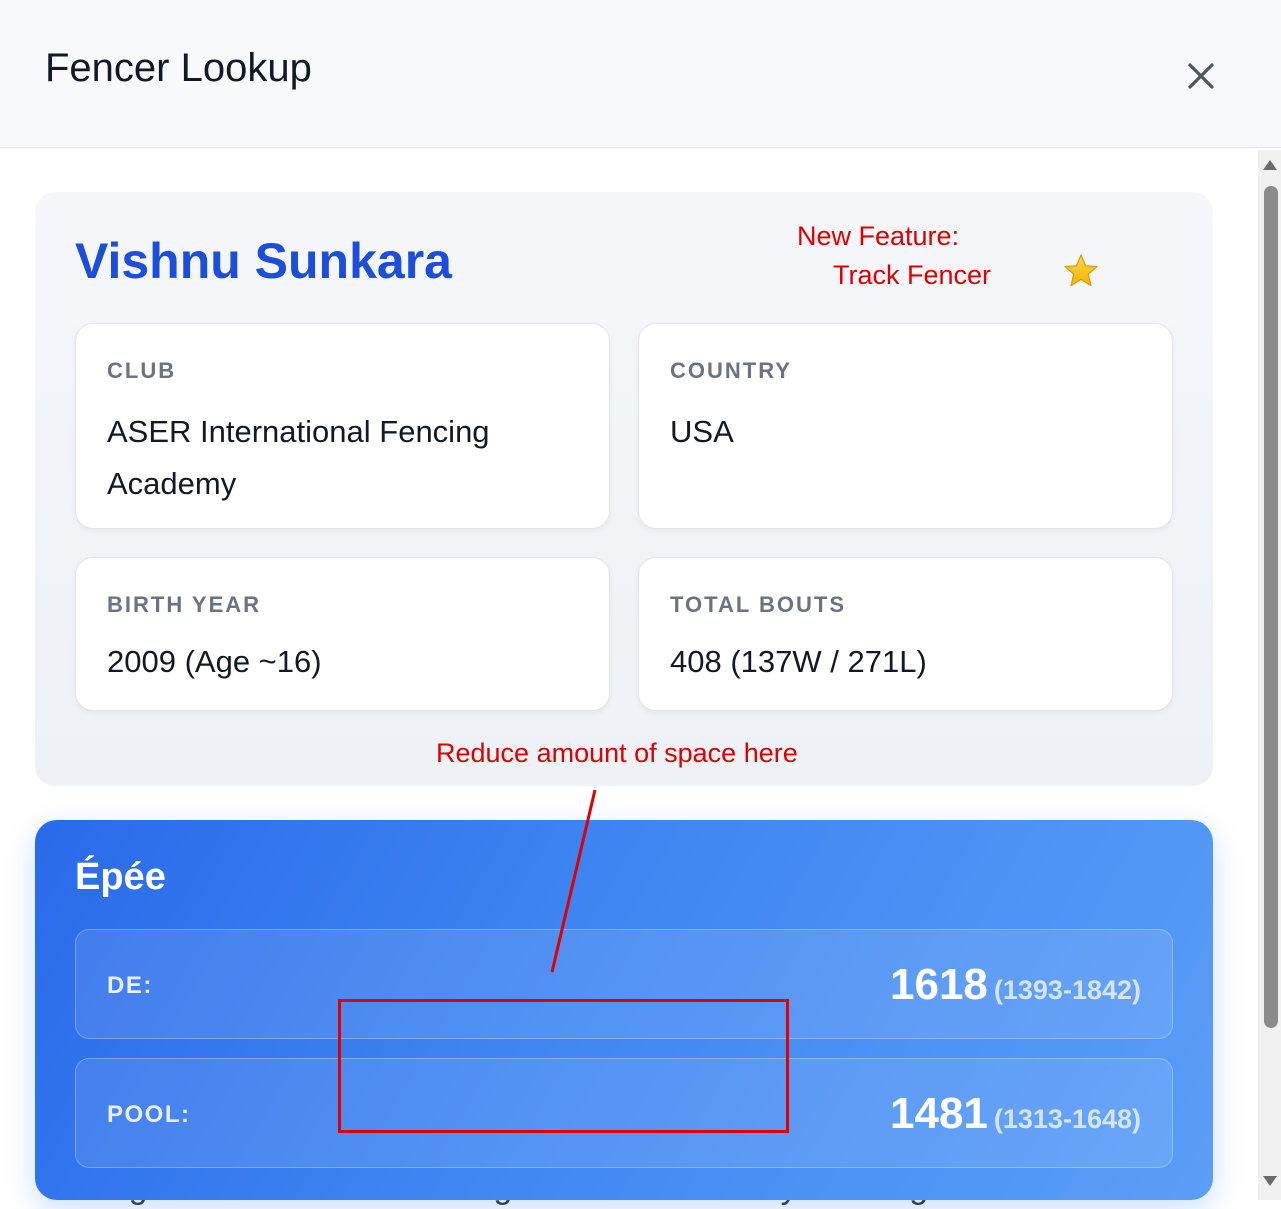 The height and width of the screenshot is (1209, 1281). What do you see at coordinates (298, 457) in the screenshot?
I see `club-value: ASER International Fencing Academy` at bounding box center [298, 457].